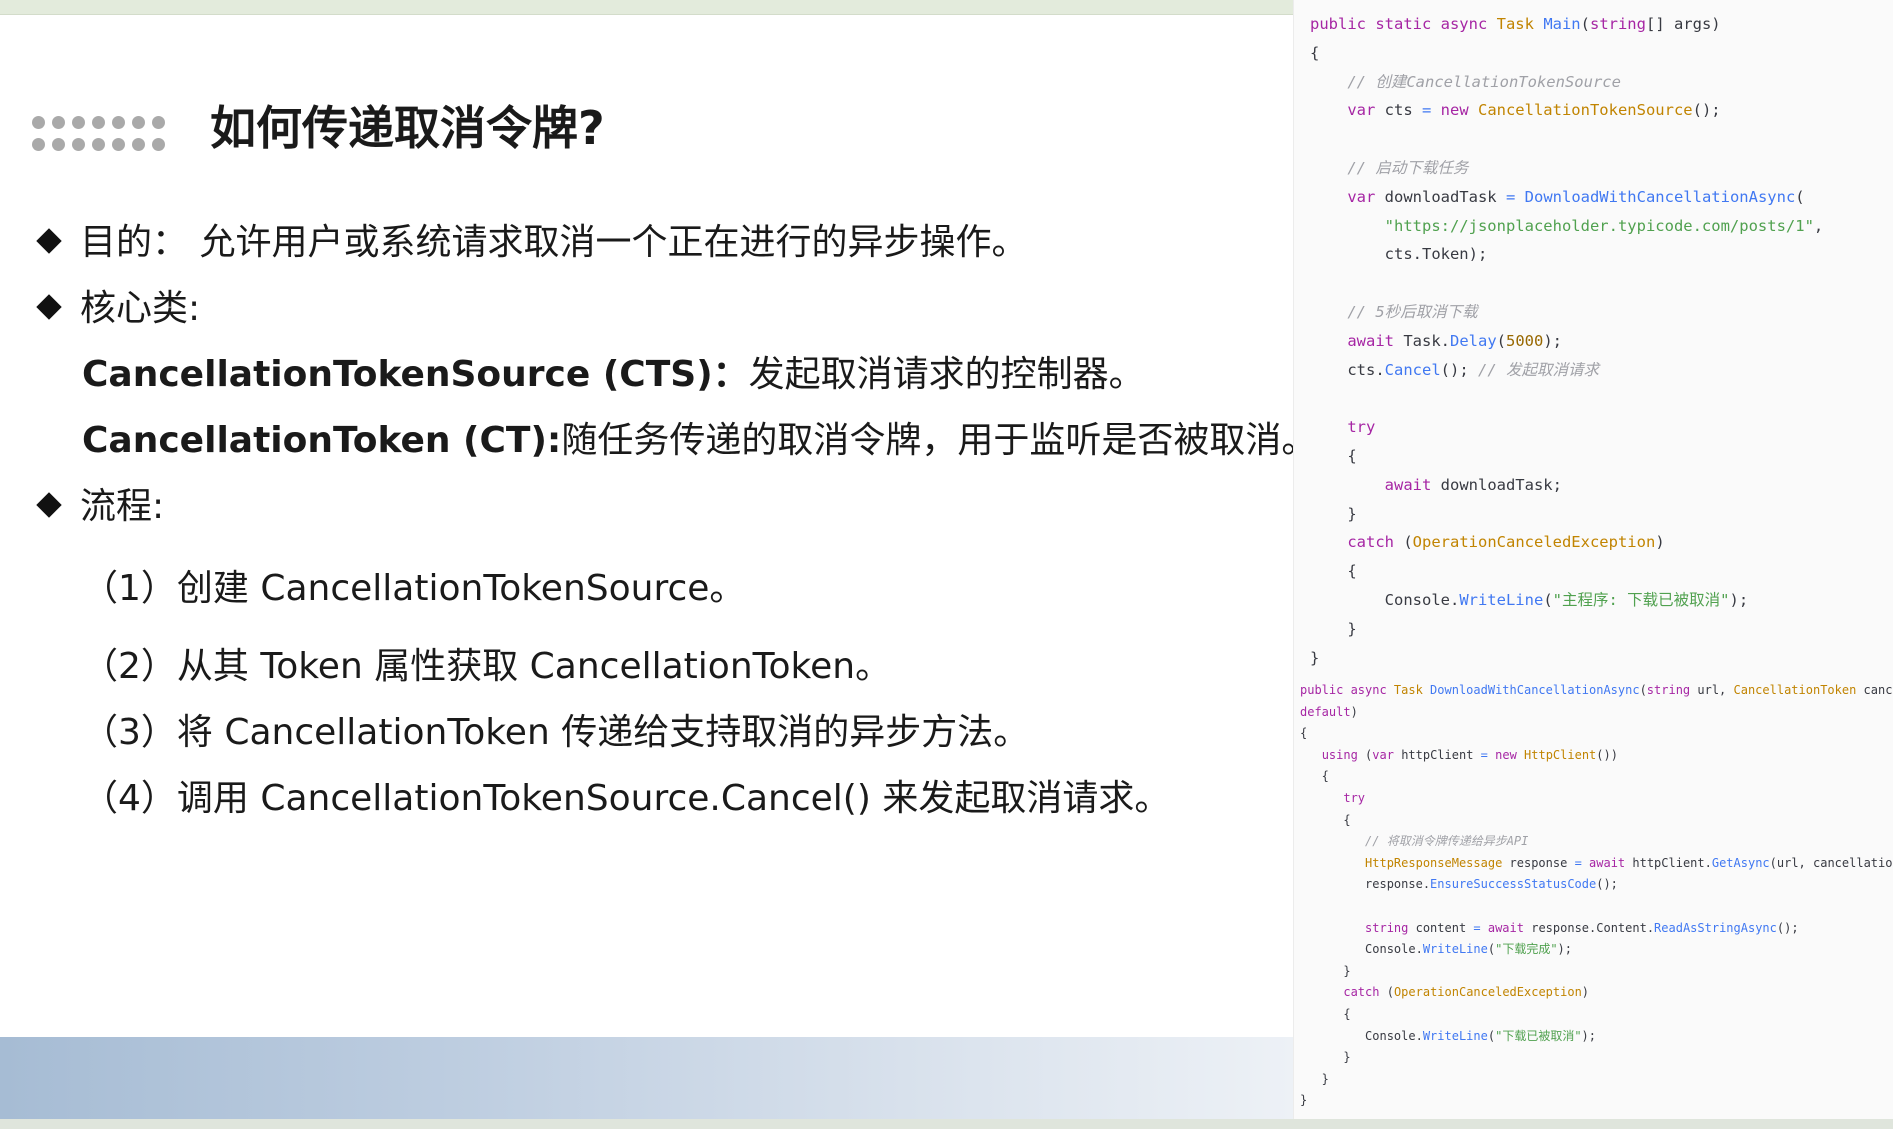 The width and height of the screenshot is (1893, 1129). What do you see at coordinates (646, 1078) in the screenshot?
I see `bottom-decor-band` at bounding box center [646, 1078].